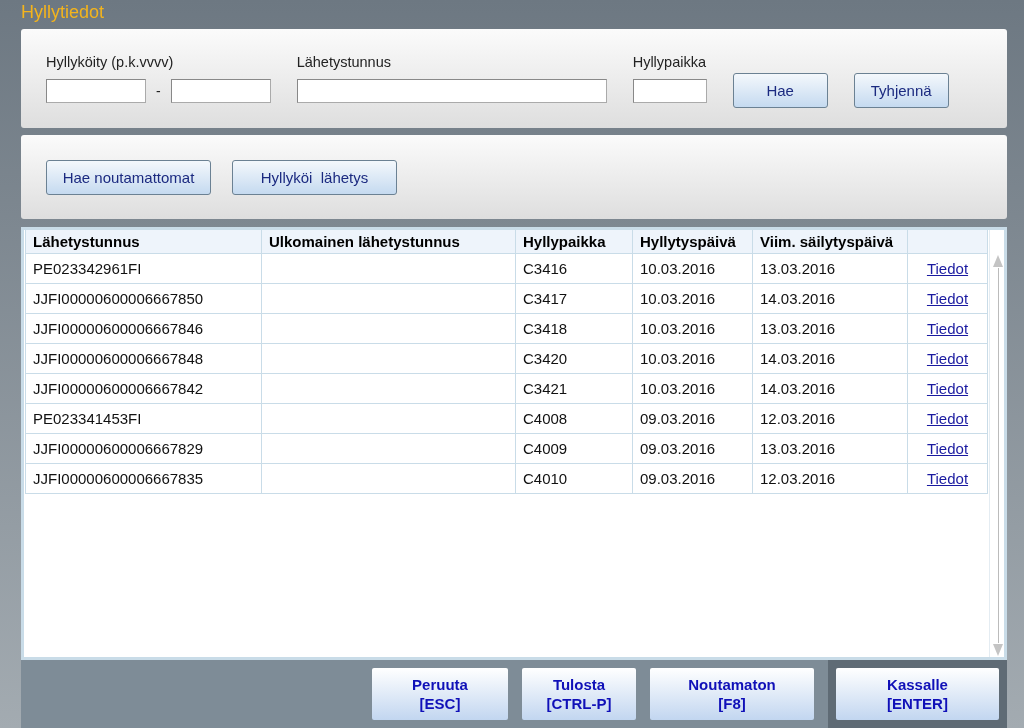 The height and width of the screenshot is (728, 1024). Describe the element at coordinates (917, 694) in the screenshot. I see `footer-button: Kassalle [ENTER]` at that location.